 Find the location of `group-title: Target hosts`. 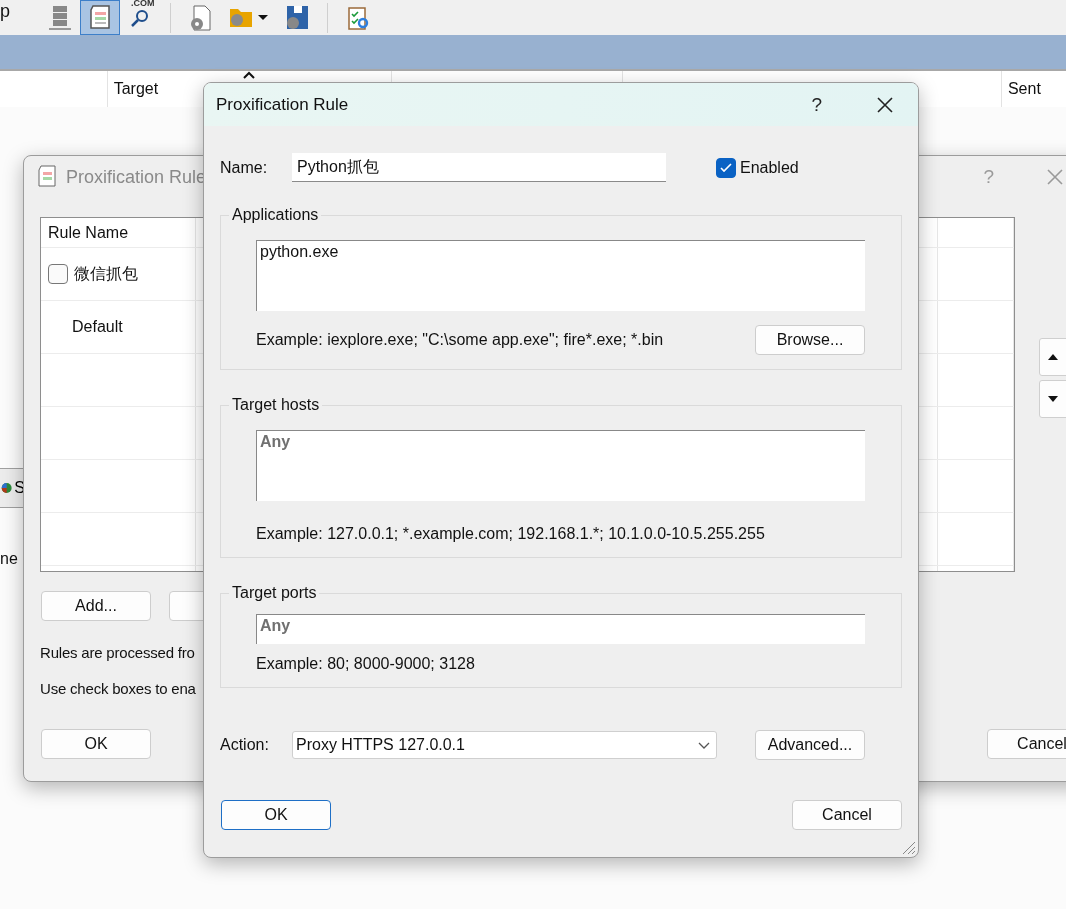

group-title: Target hosts is located at coordinates (276, 405).